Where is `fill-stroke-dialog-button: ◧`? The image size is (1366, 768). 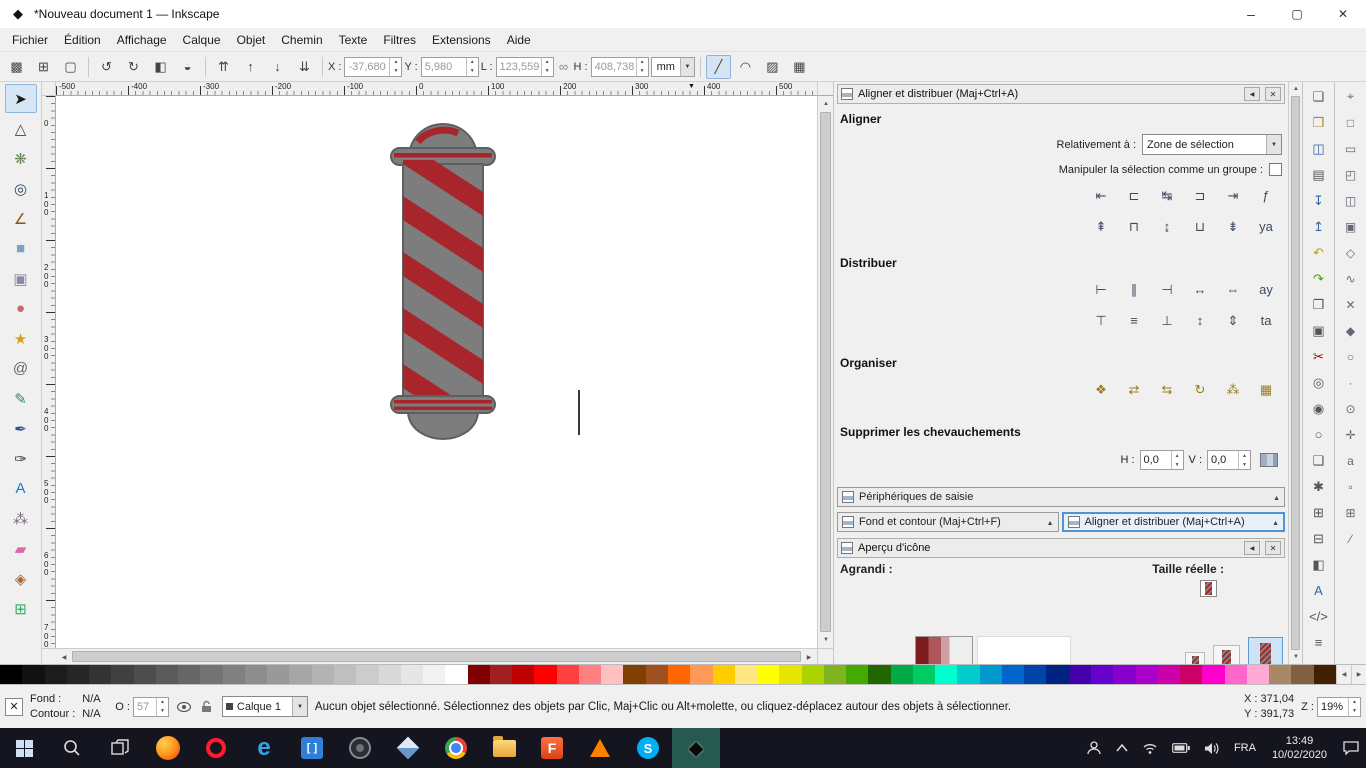
fill-stroke-dialog-button: ◧ is located at coordinates (1318, 564).